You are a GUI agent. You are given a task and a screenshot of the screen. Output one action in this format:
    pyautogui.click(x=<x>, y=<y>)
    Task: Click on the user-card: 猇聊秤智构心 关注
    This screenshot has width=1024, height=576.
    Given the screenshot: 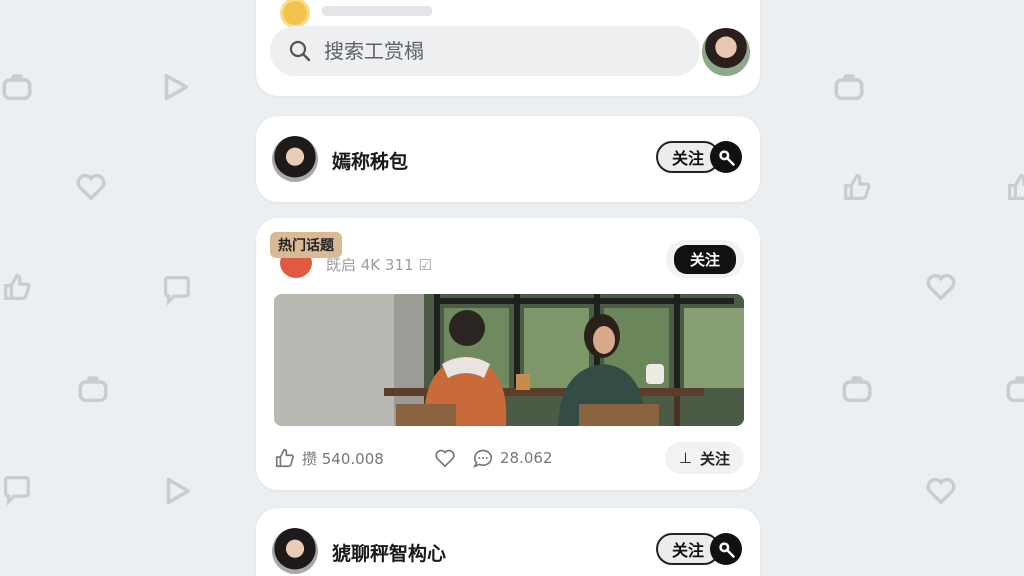 What is the action you would take?
    pyautogui.click(x=508, y=542)
    